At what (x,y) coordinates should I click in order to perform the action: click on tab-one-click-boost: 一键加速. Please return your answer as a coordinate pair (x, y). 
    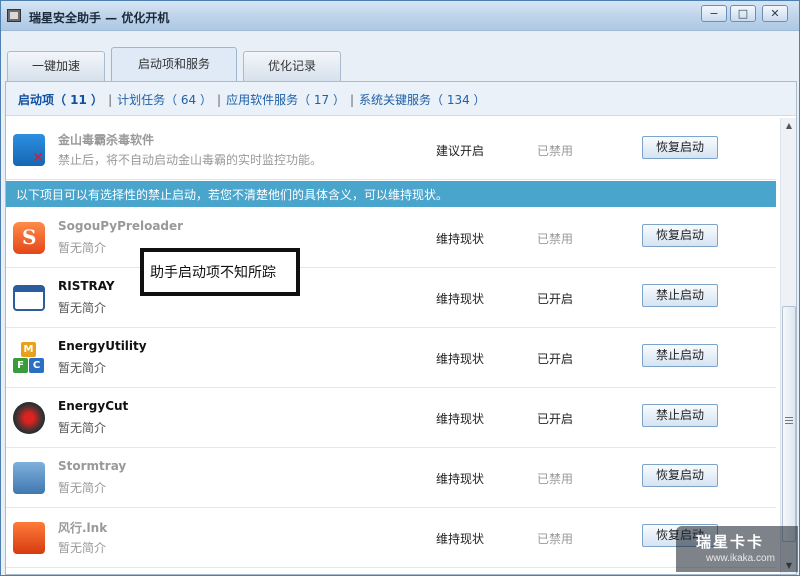
    Looking at the image, I should click on (56, 66).